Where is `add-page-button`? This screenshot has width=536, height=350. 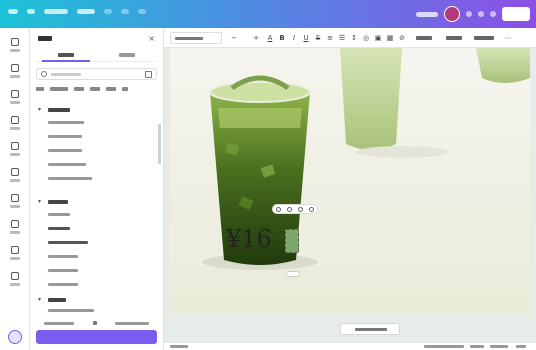
add-page-button is located at coordinates (370, 329).